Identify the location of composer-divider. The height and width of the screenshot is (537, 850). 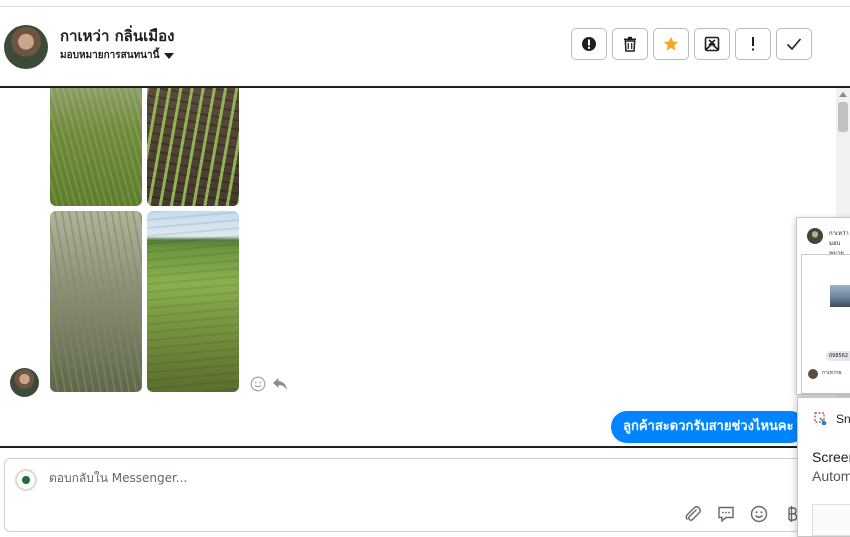
(425, 447).